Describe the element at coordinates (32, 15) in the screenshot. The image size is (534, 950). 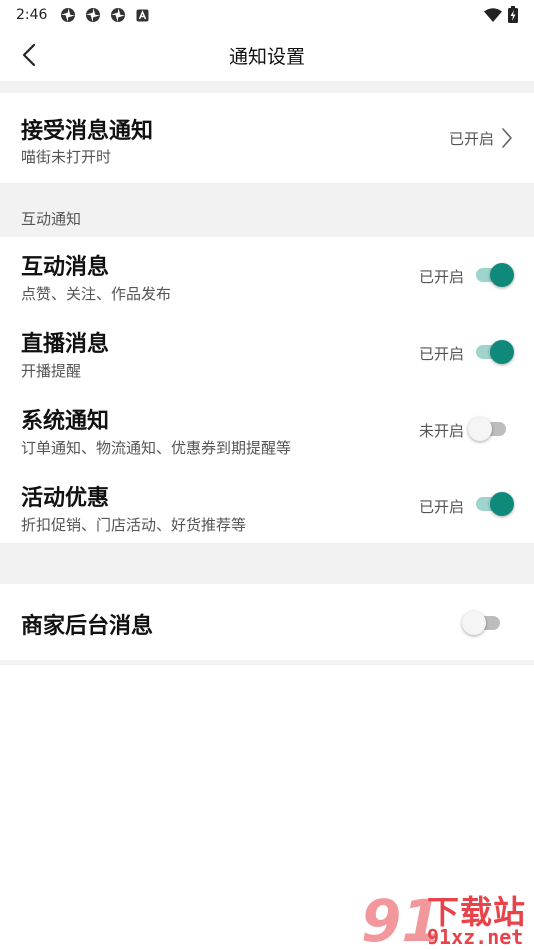
I see `status-time: 2:46` at that location.